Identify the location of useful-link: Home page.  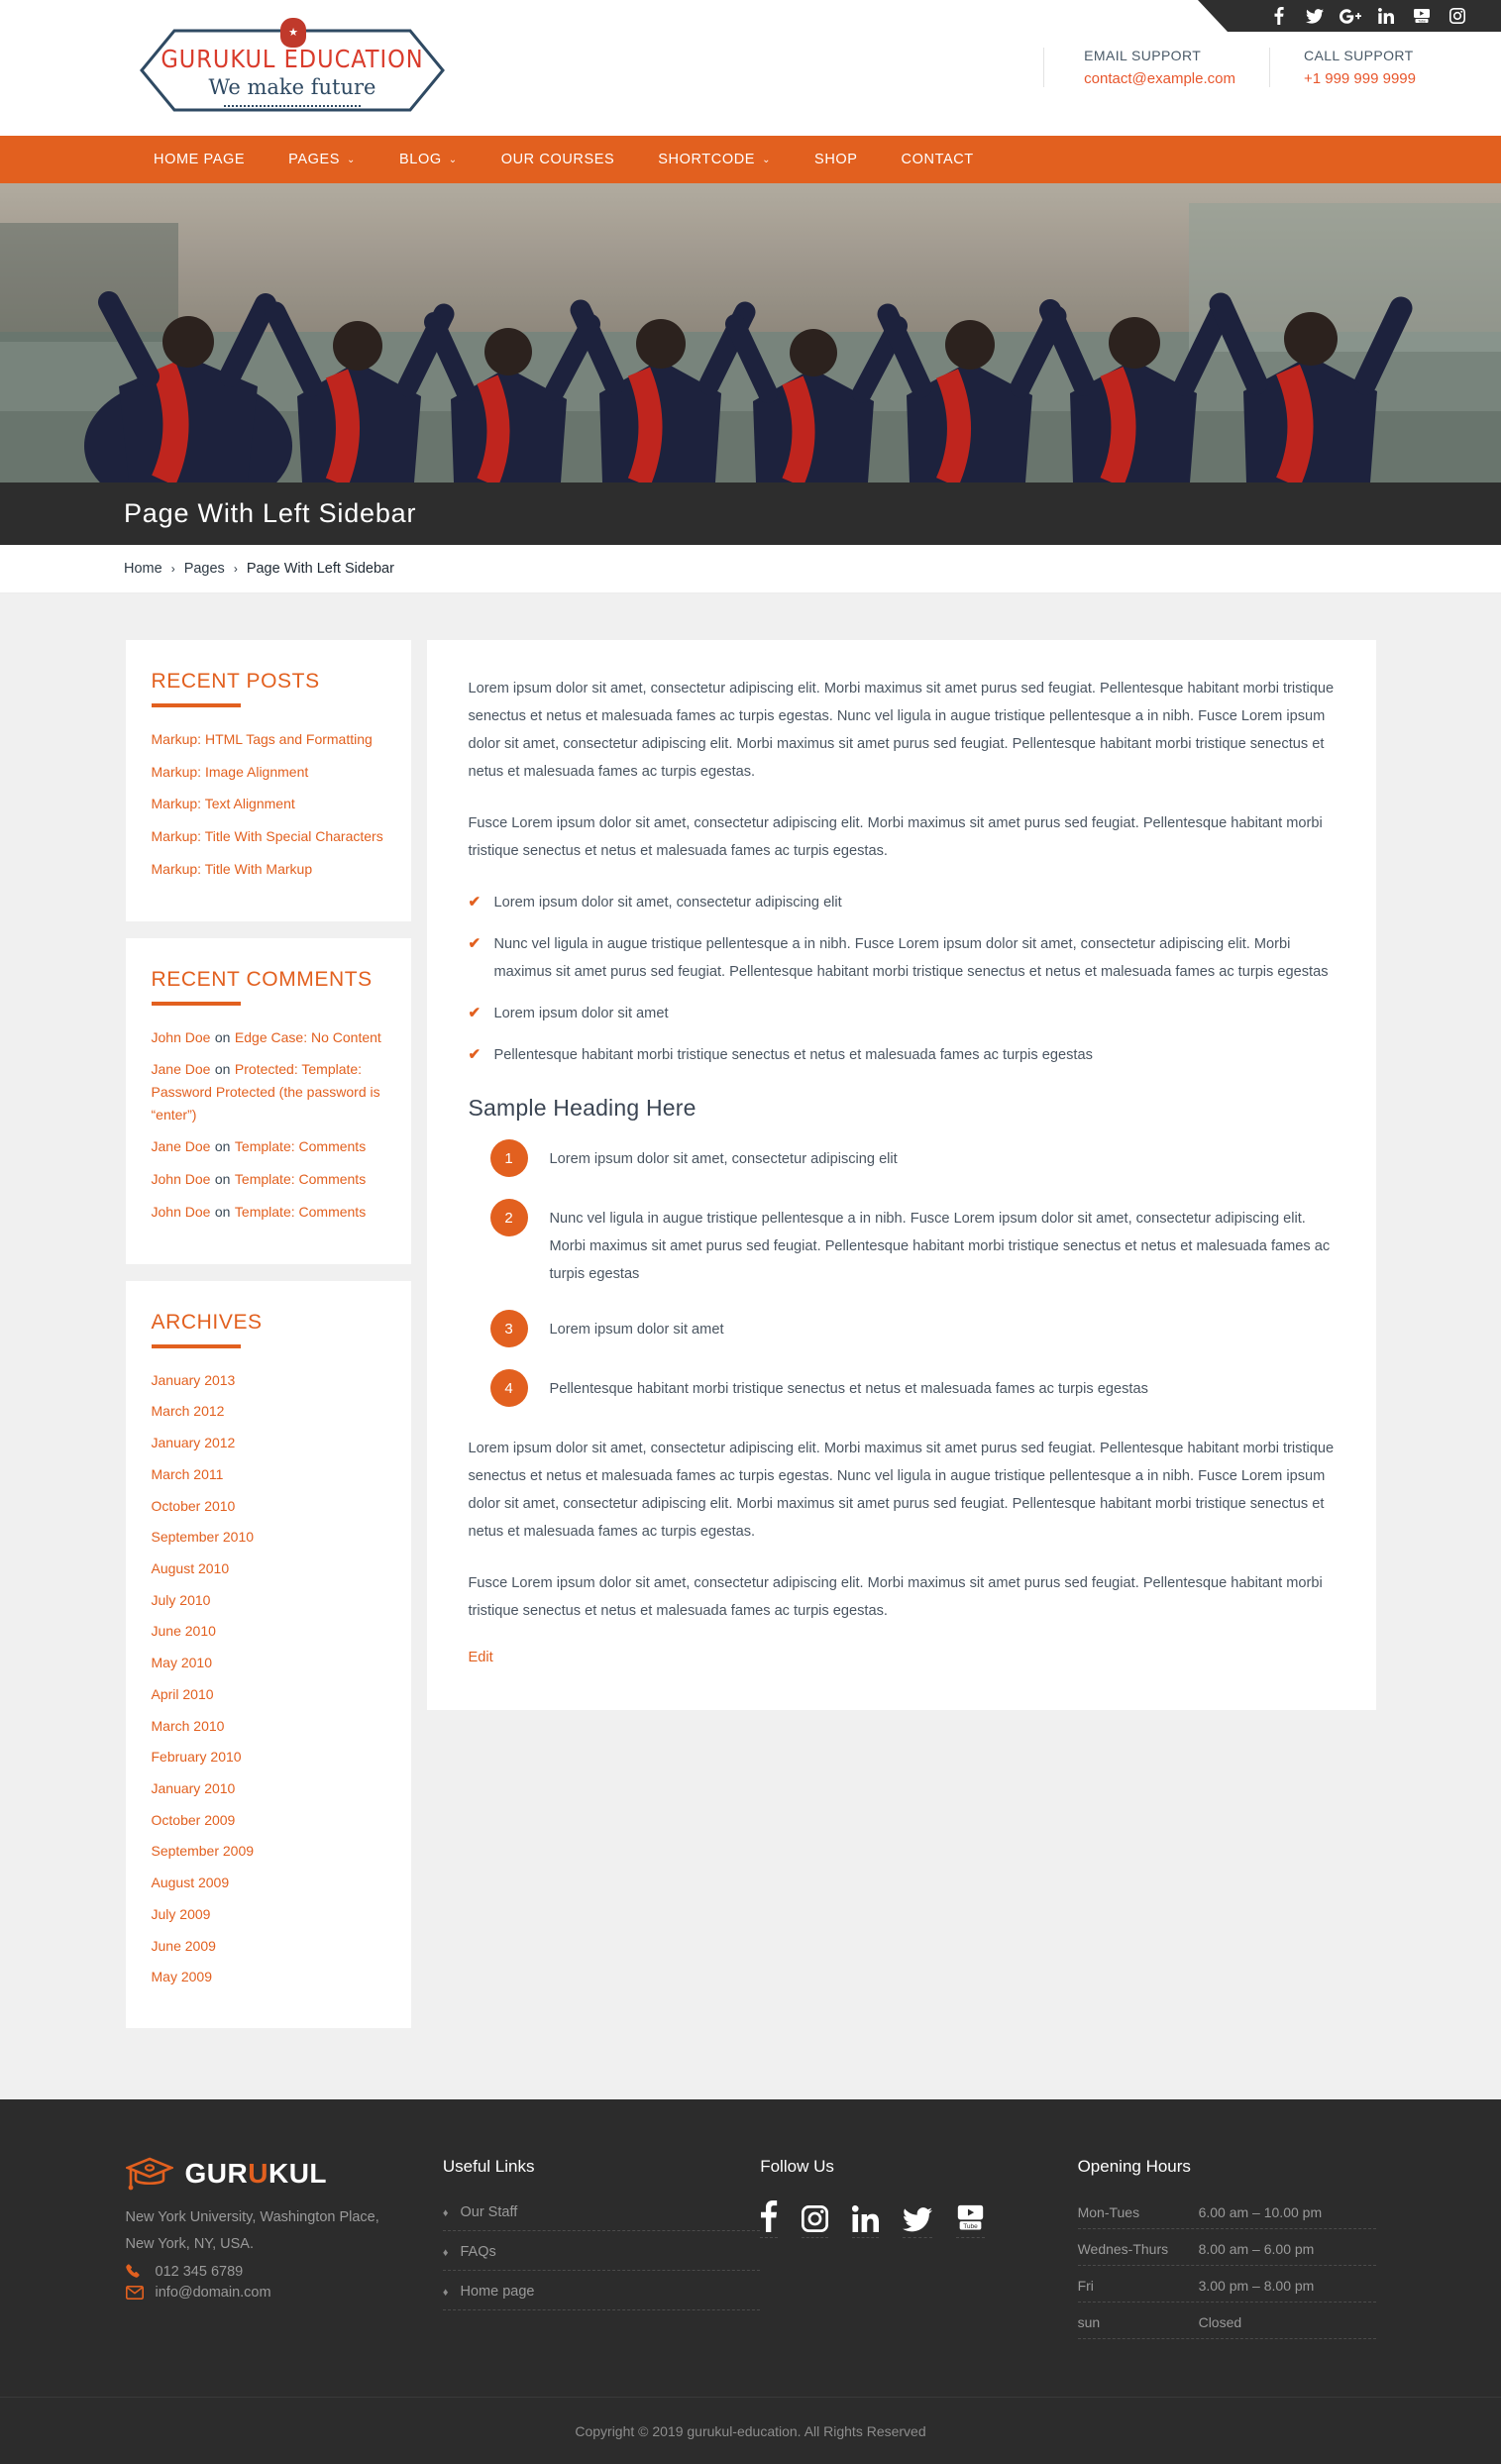
(497, 2292).